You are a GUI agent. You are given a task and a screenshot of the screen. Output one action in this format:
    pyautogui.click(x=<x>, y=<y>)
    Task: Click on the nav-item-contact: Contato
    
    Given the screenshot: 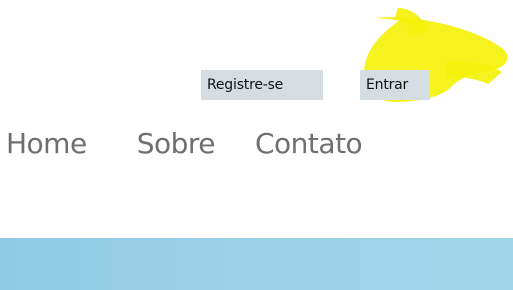 What is the action you would take?
    pyautogui.click(x=309, y=144)
    